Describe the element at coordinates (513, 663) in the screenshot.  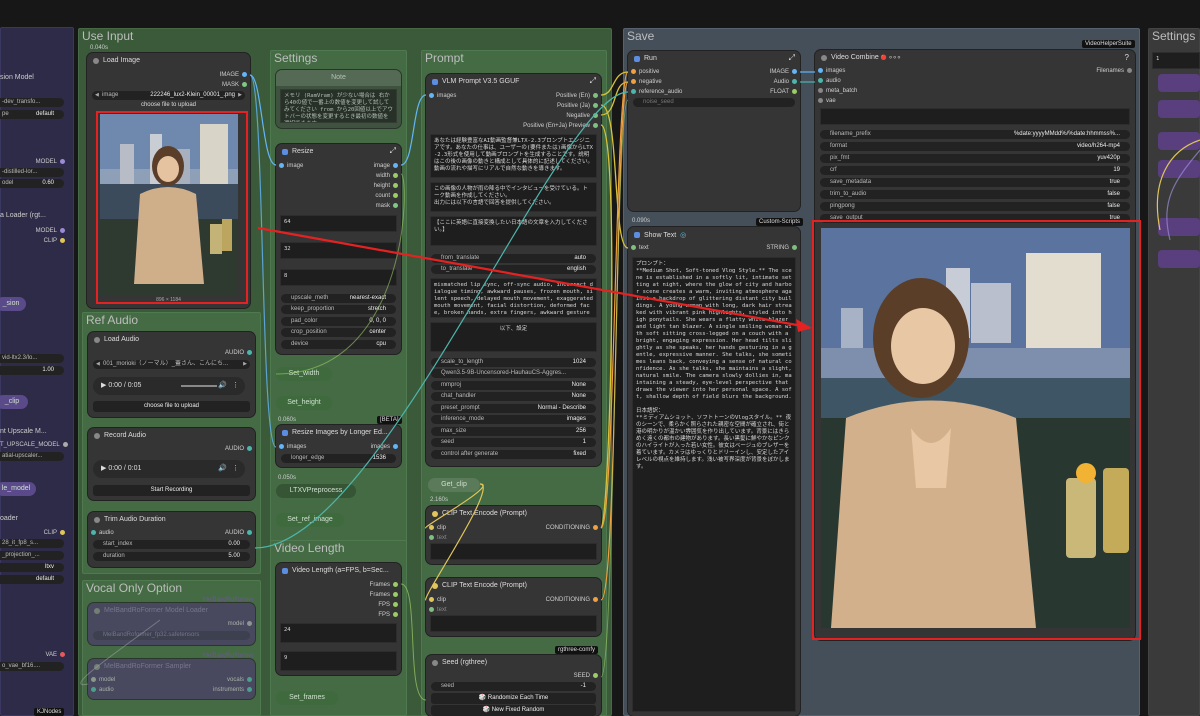
I see `seed-header: Seed (rgthree)` at that location.